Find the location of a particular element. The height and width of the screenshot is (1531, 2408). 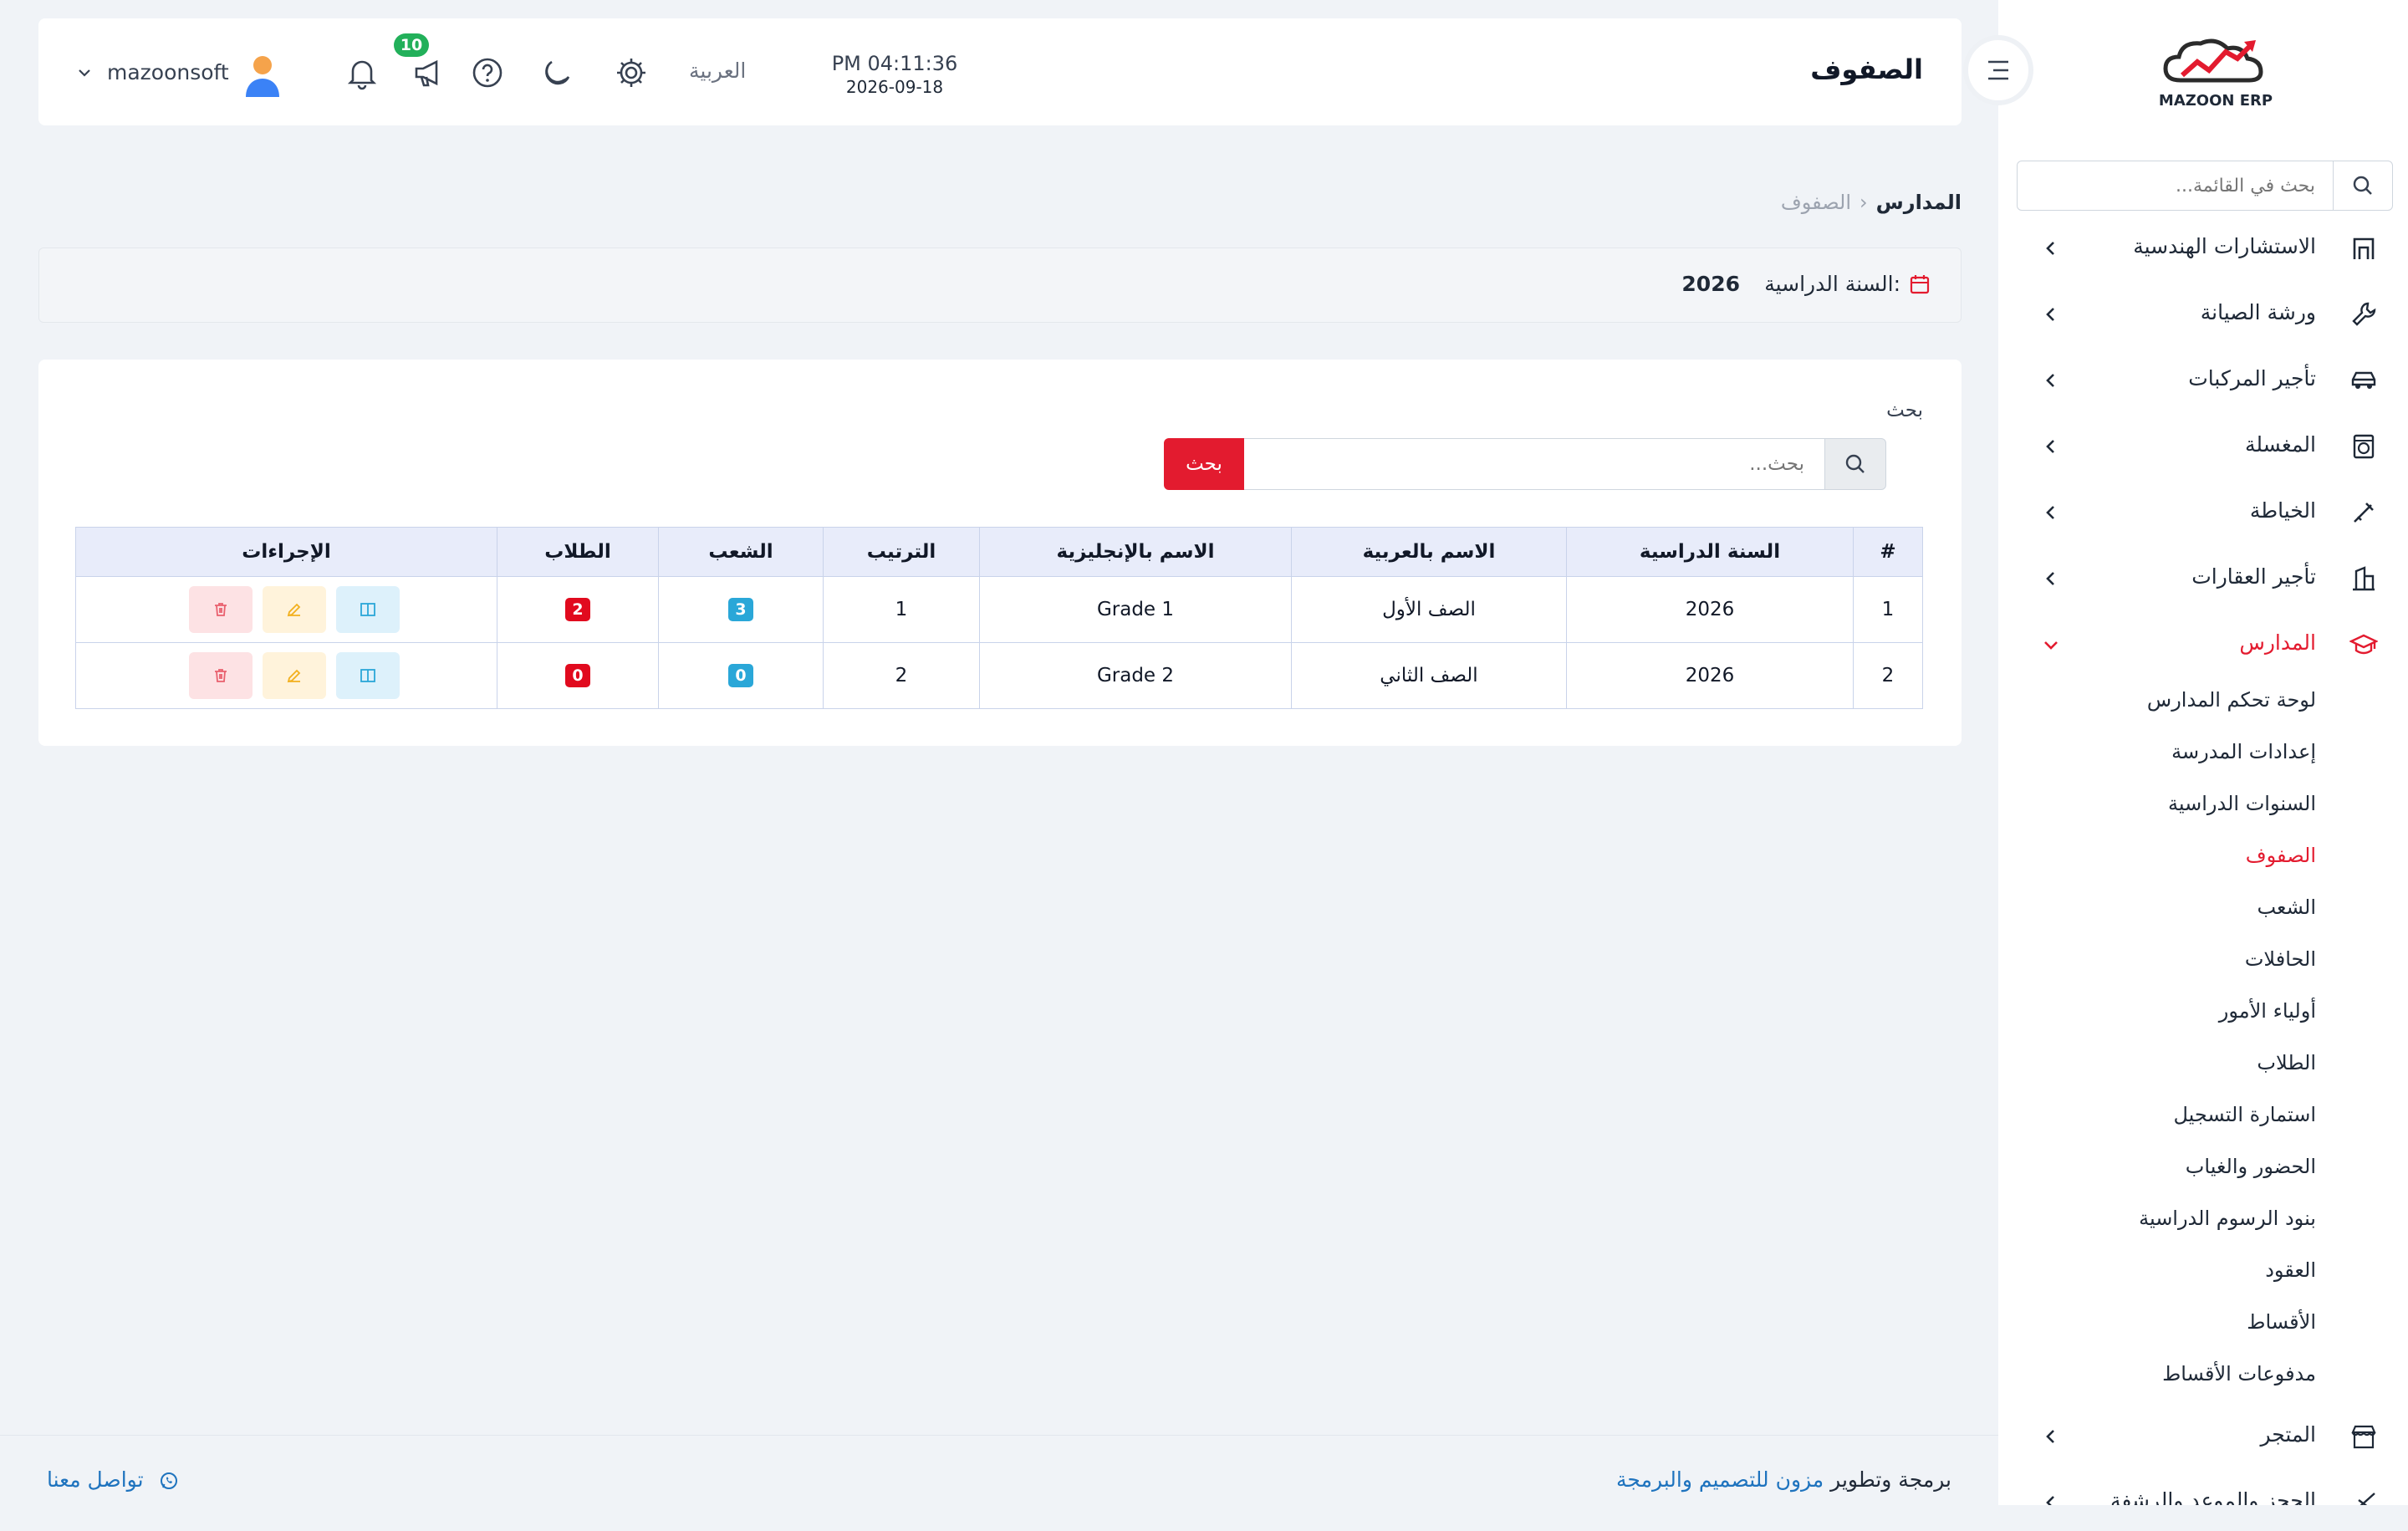

submenu-item: الطلاب is located at coordinates (2203, 1067).